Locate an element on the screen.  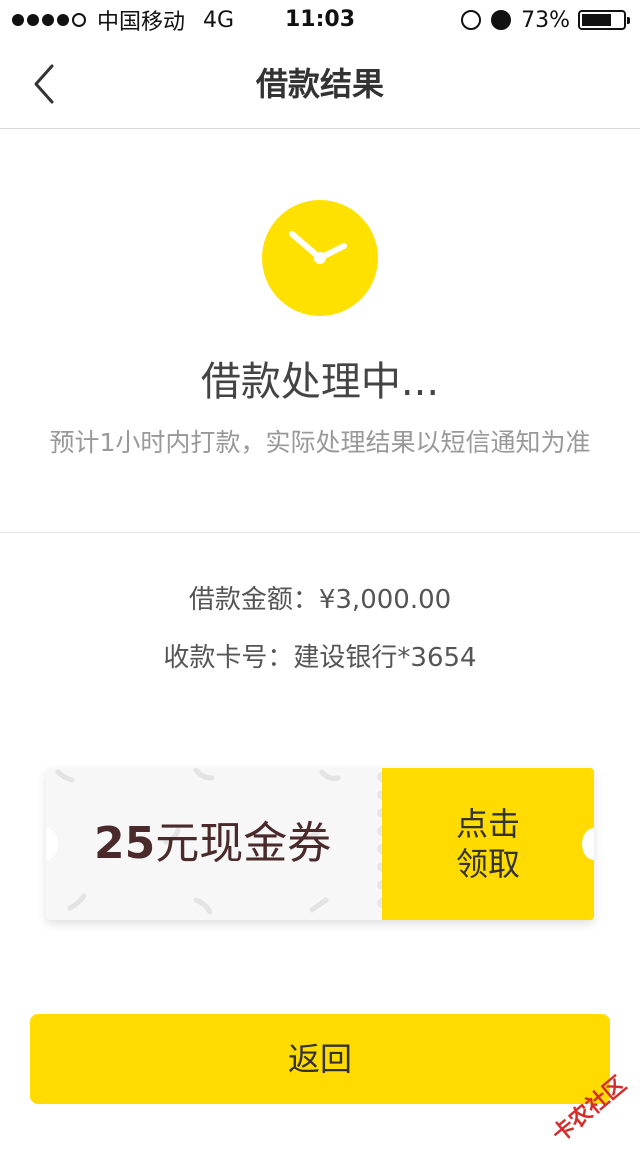
page-title: 借款结果 is located at coordinates (319, 84).